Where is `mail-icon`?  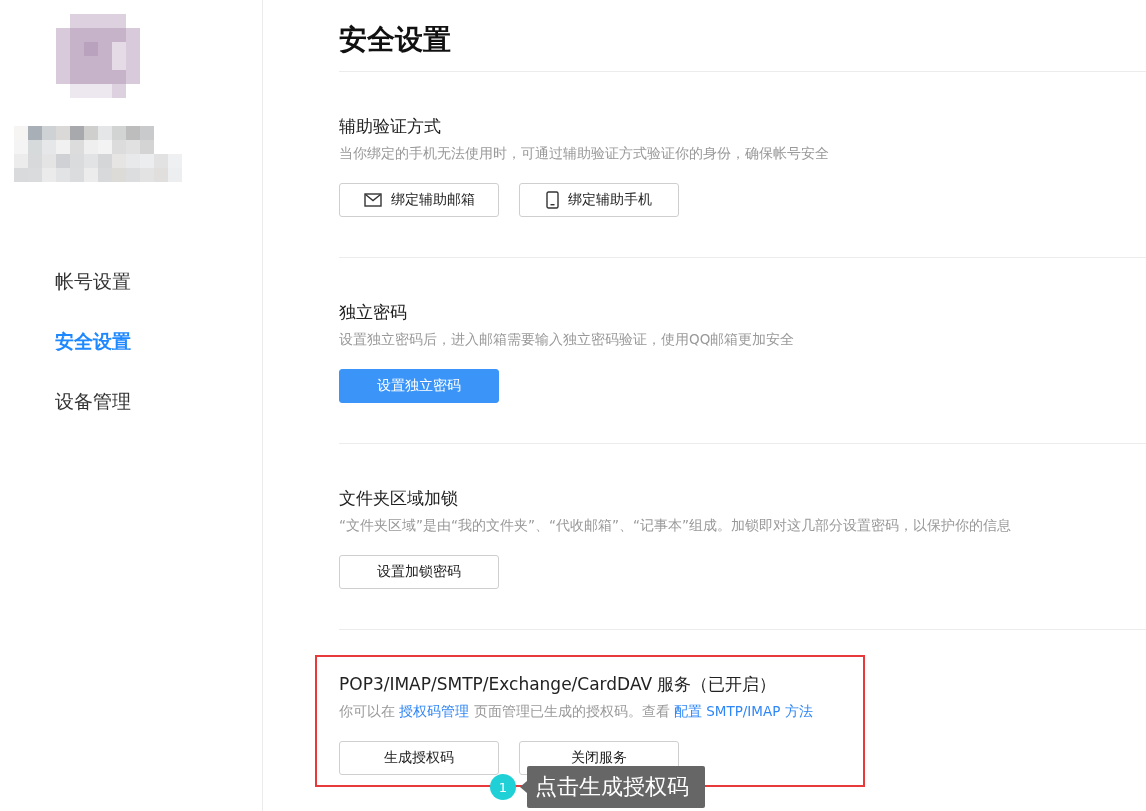
mail-icon is located at coordinates (372, 200).